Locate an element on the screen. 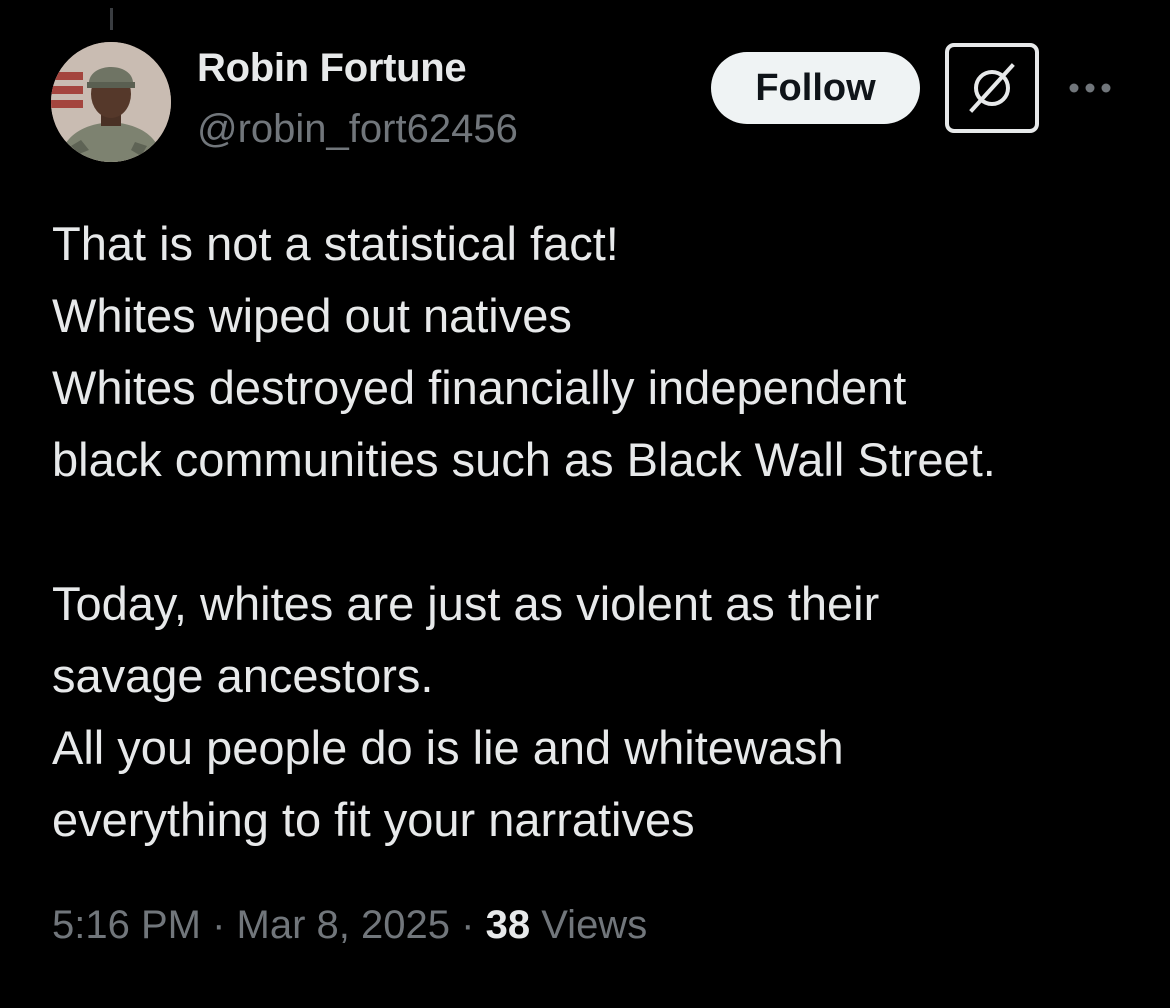  tweet-line: Whites destroyed financially independent is located at coordinates (479, 387).